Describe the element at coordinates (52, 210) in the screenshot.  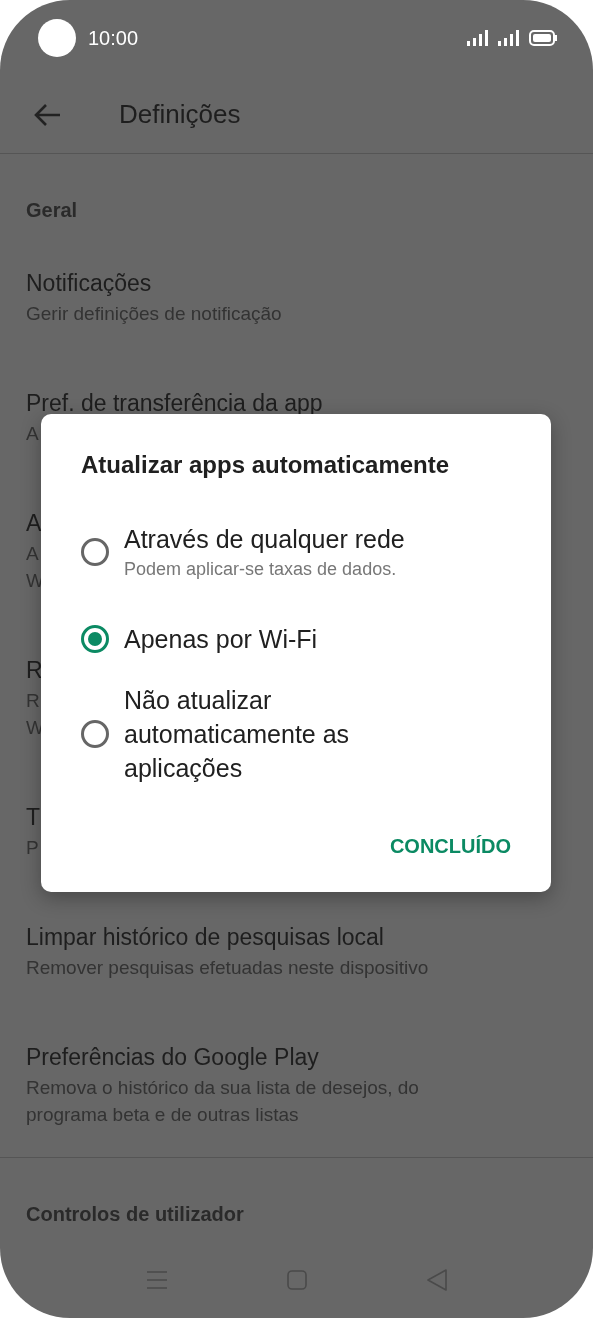
I see `section-header: Geral` at that location.